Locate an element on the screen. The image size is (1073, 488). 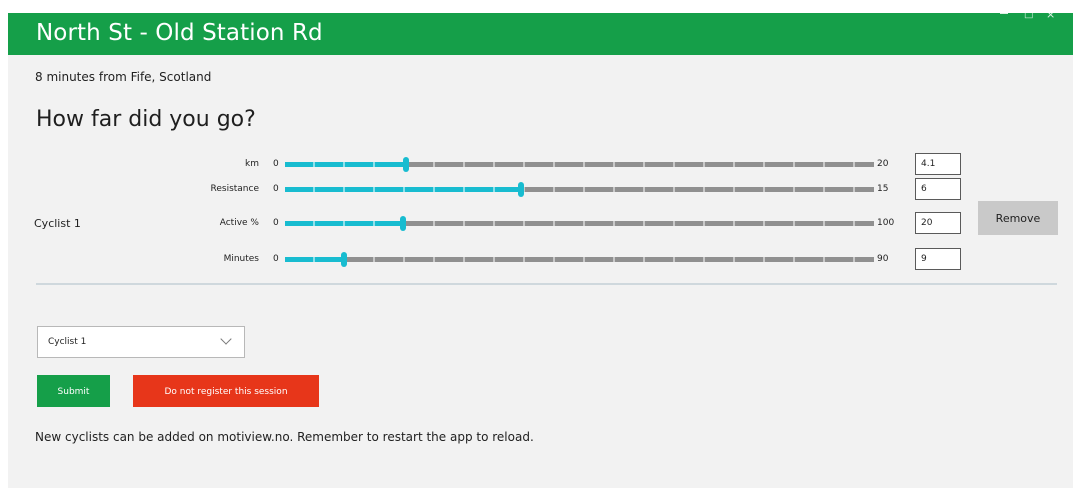
window-controls: □ × is located at coordinates (1027, 16).